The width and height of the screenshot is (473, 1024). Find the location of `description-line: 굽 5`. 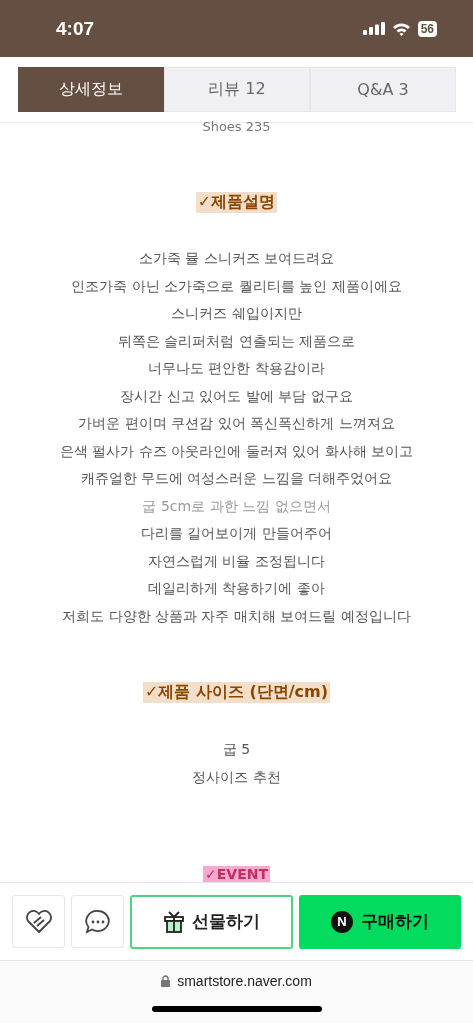

description-line: 굽 5 is located at coordinates (236, 749).